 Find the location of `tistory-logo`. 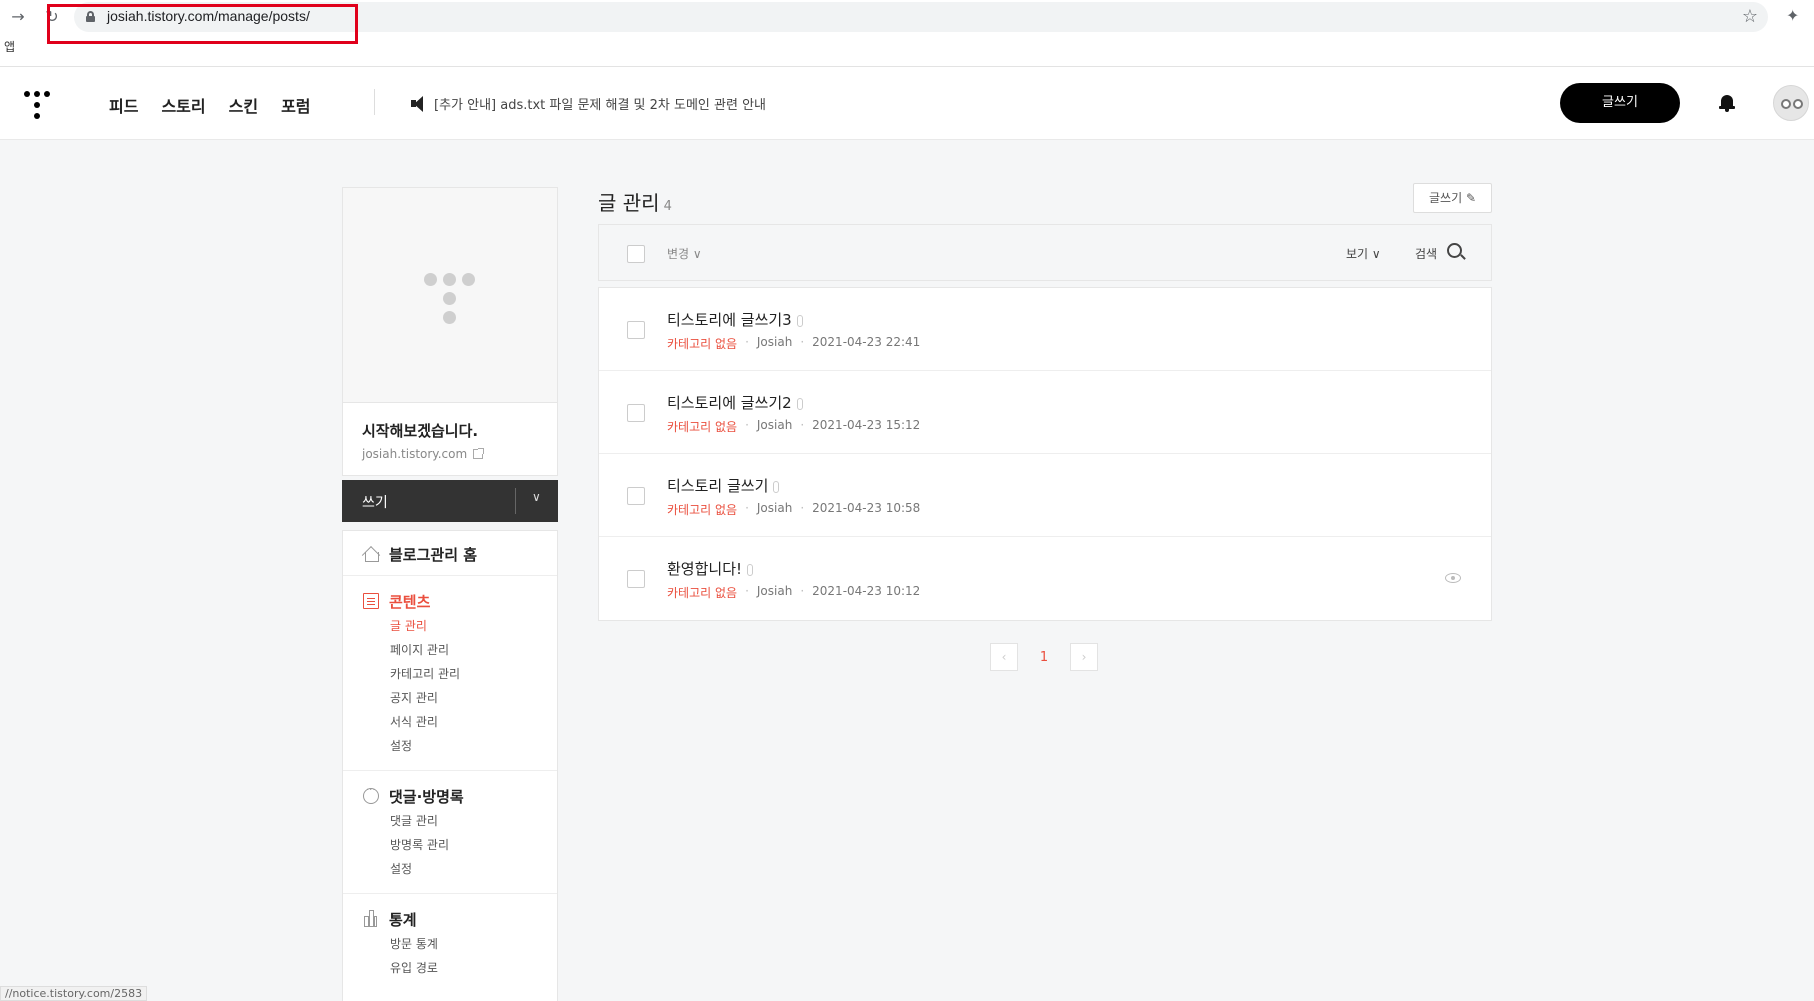

tistory-logo is located at coordinates (37, 106).